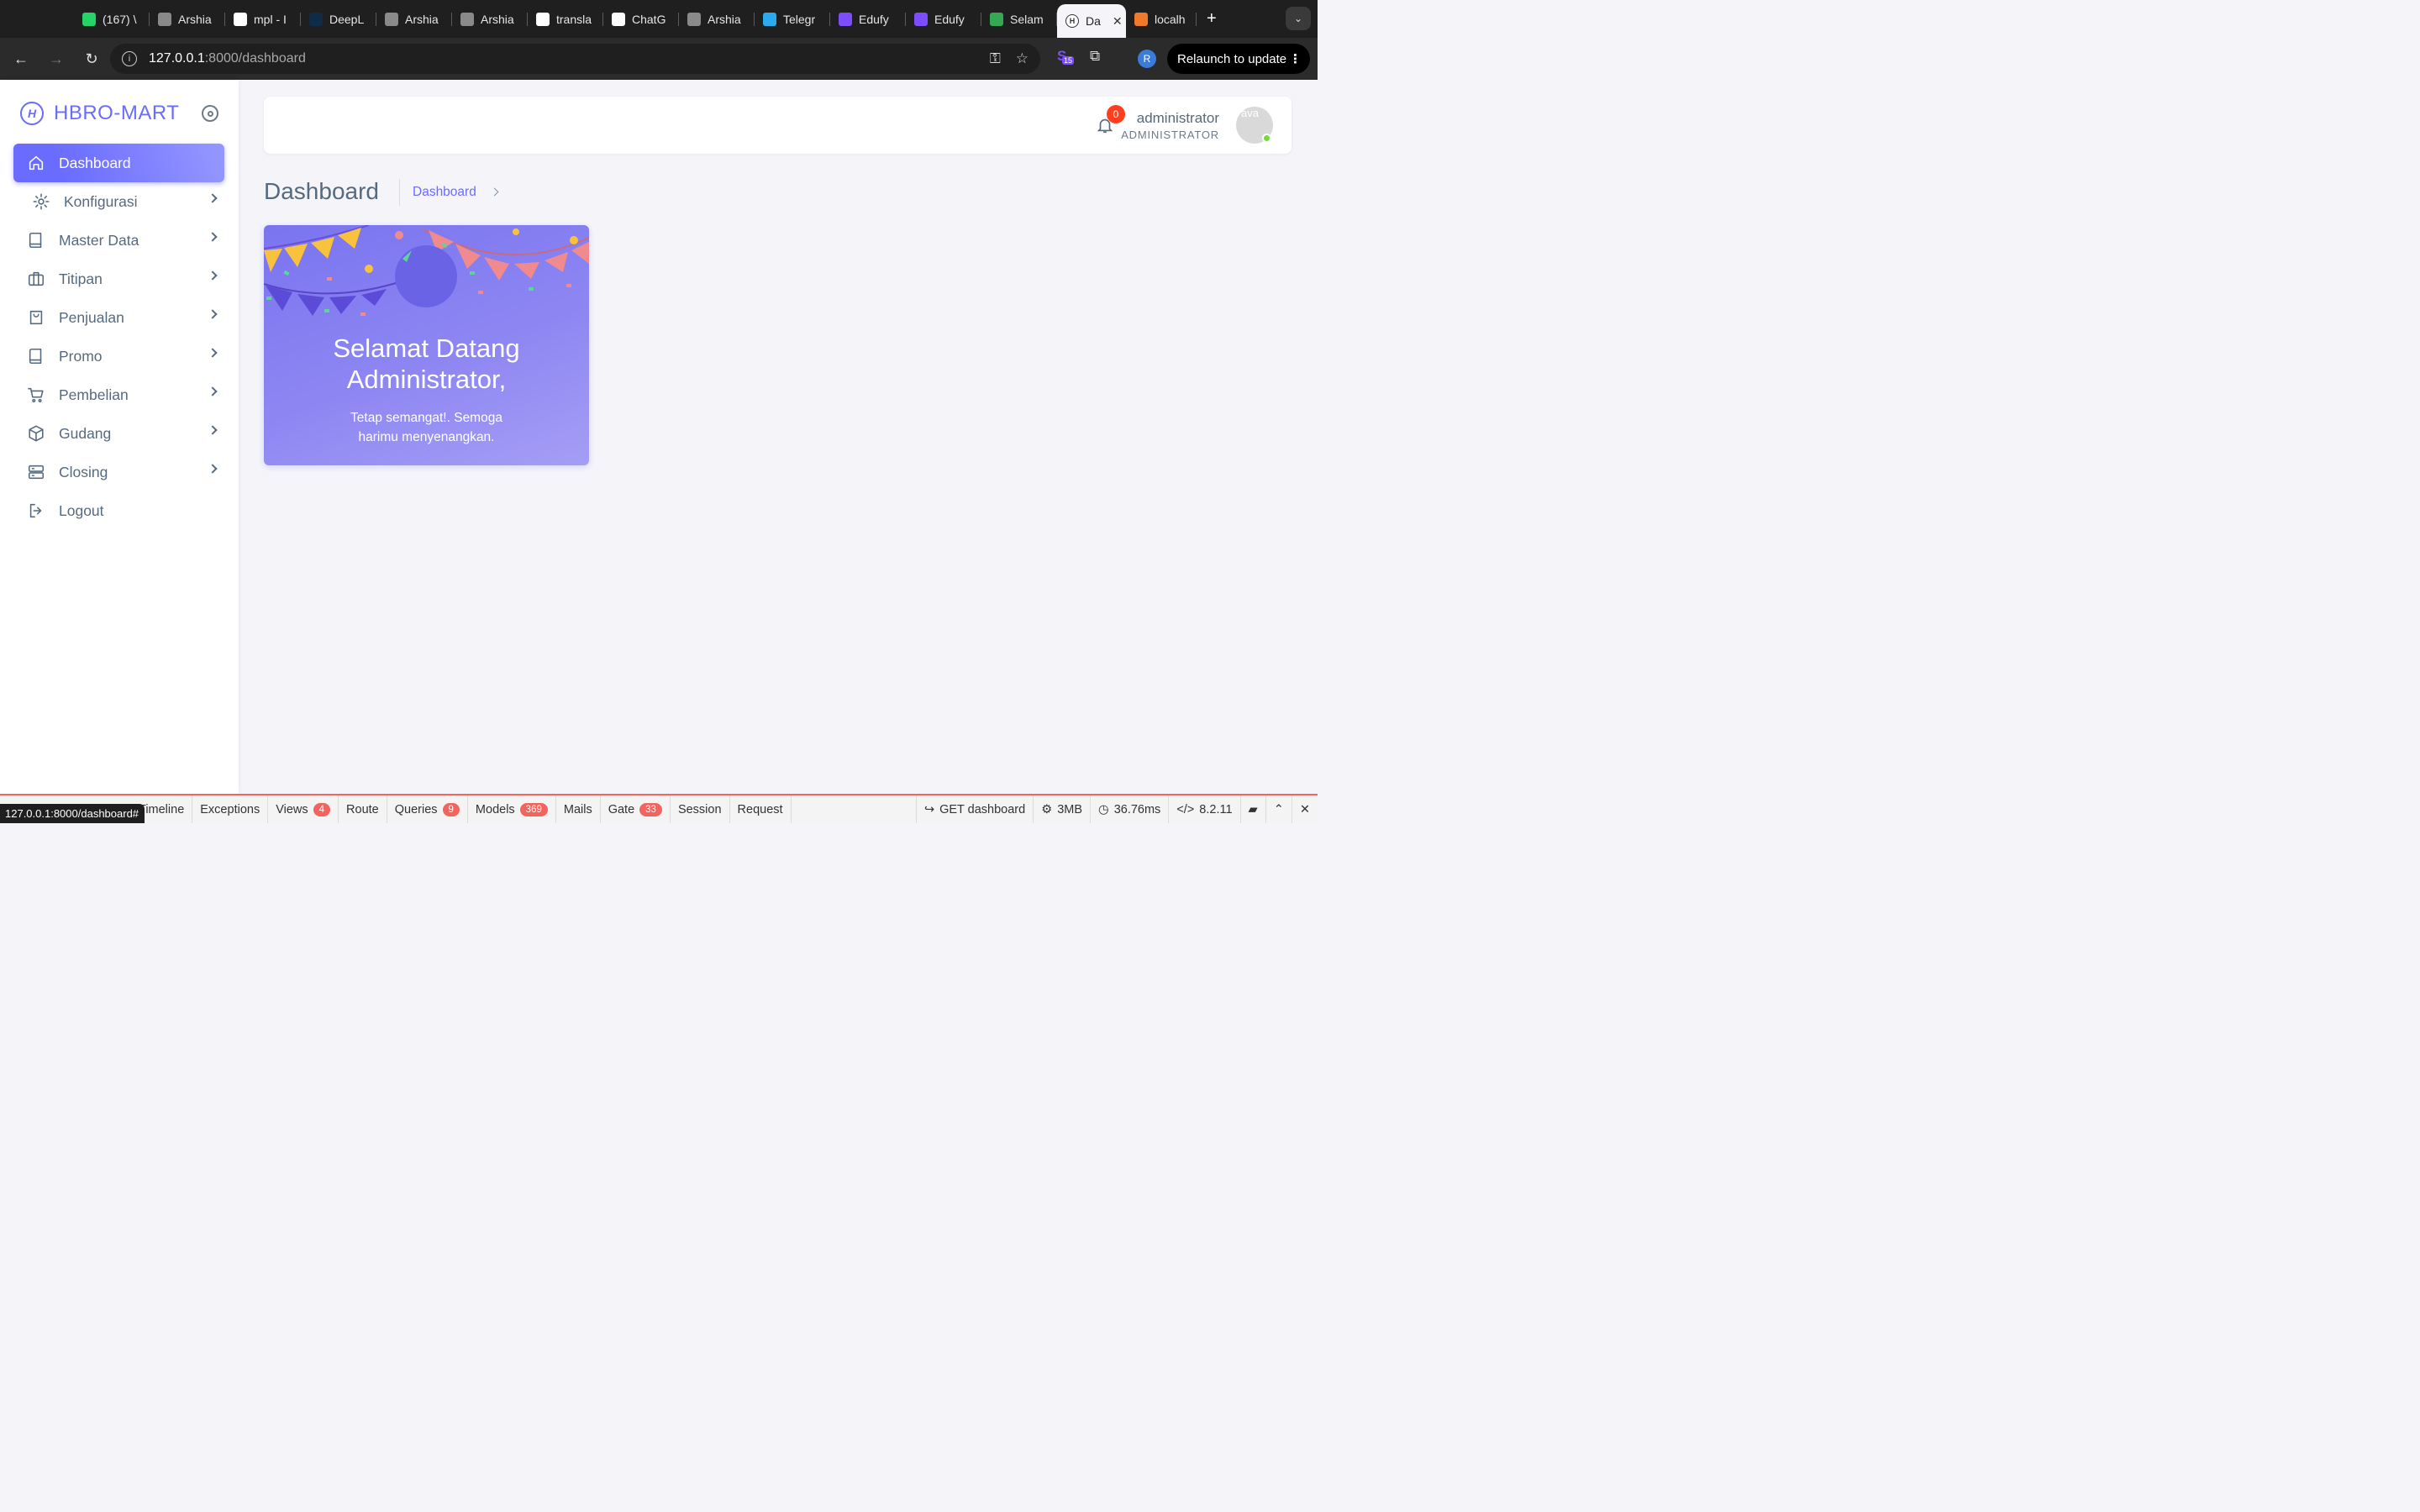  I want to click on browser-tab: Selam, so click(1019, 19).